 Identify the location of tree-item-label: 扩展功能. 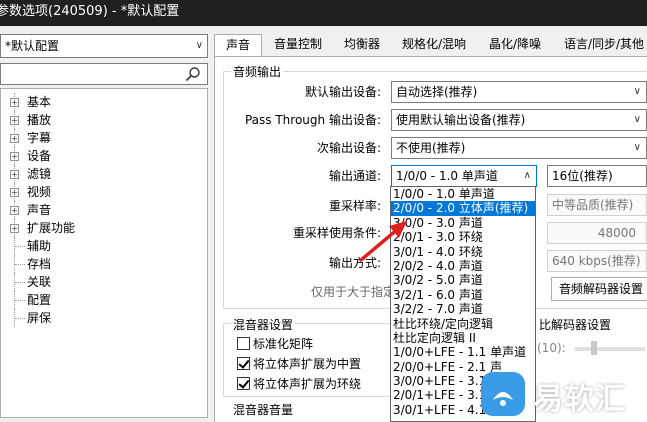
(51, 228).